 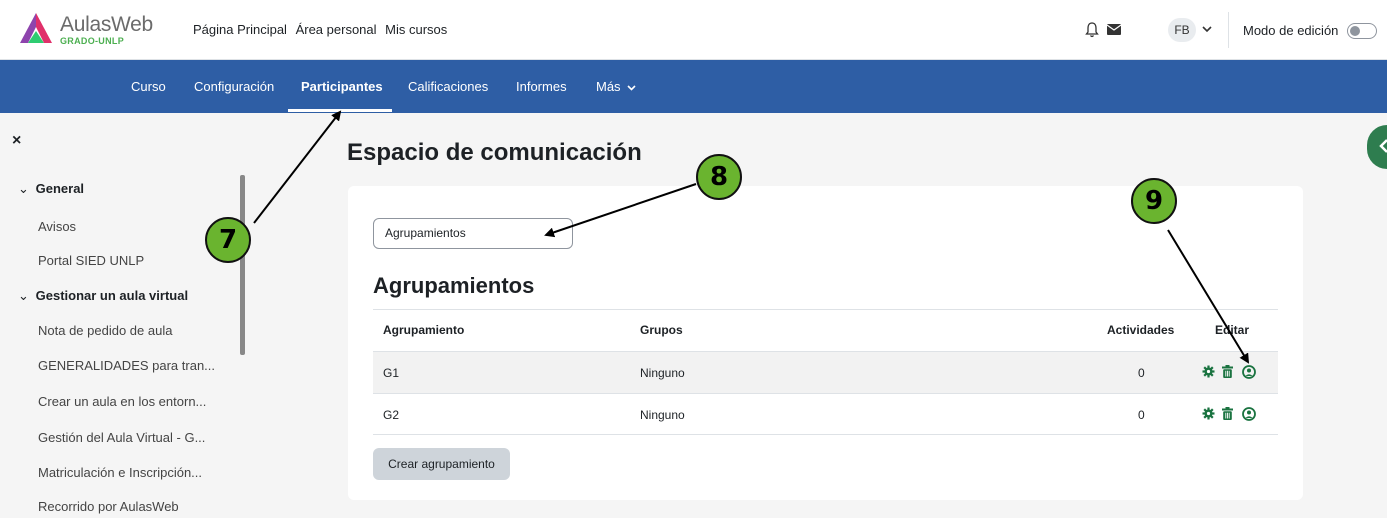 What do you see at coordinates (228, 240) in the screenshot?
I see `callout-badge-7: 7` at bounding box center [228, 240].